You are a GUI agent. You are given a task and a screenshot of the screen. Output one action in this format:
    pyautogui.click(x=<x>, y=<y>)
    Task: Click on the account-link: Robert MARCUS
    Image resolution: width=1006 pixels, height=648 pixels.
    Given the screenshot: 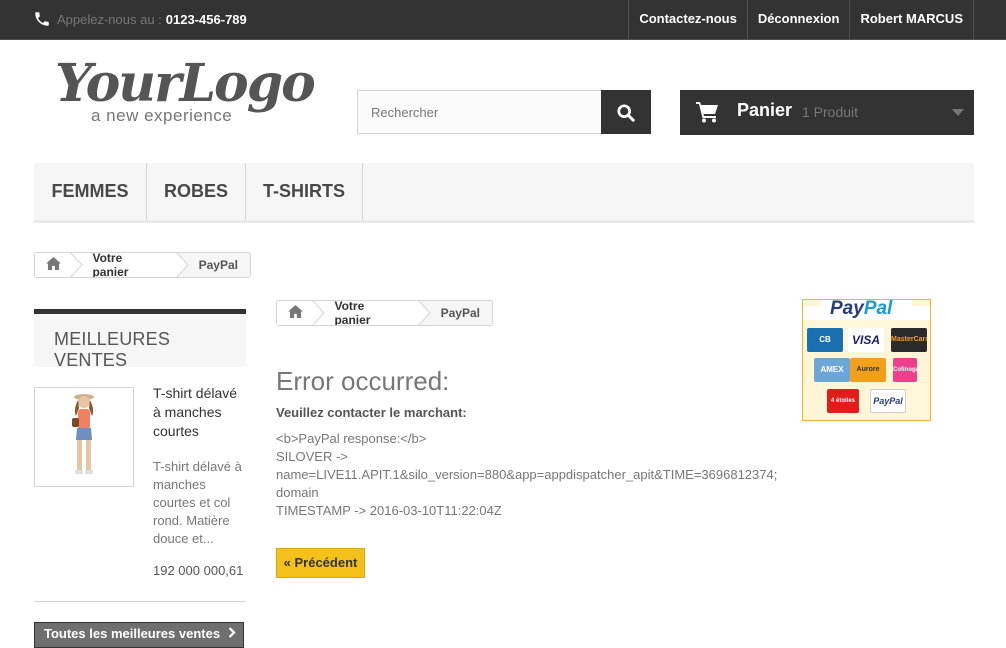 What is the action you would take?
    pyautogui.click(x=911, y=20)
    